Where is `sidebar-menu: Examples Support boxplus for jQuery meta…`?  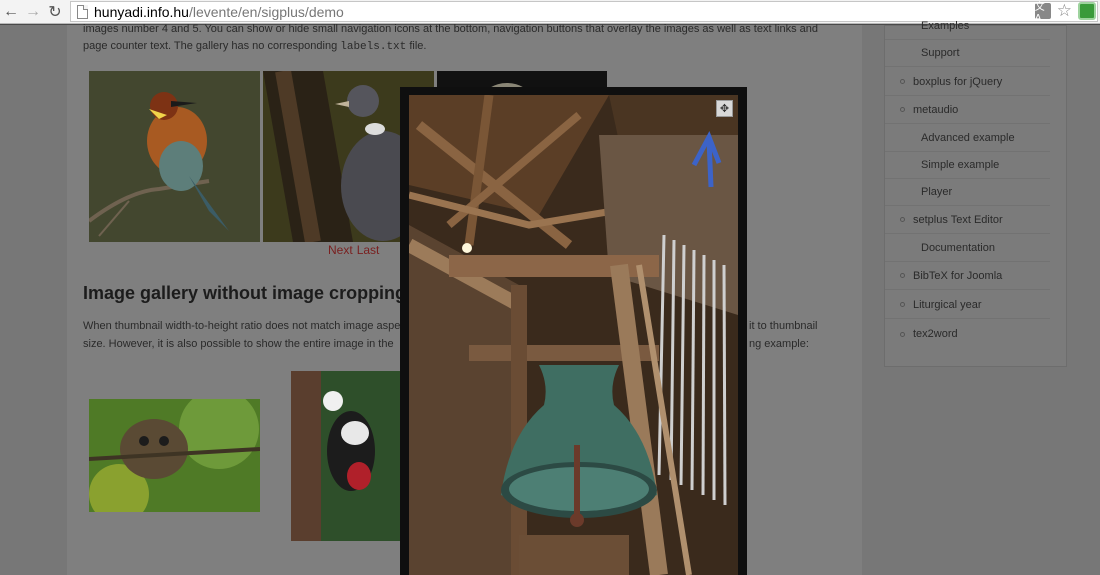 sidebar-menu: Examples Support boxplus for jQuery meta… is located at coordinates (975, 193).